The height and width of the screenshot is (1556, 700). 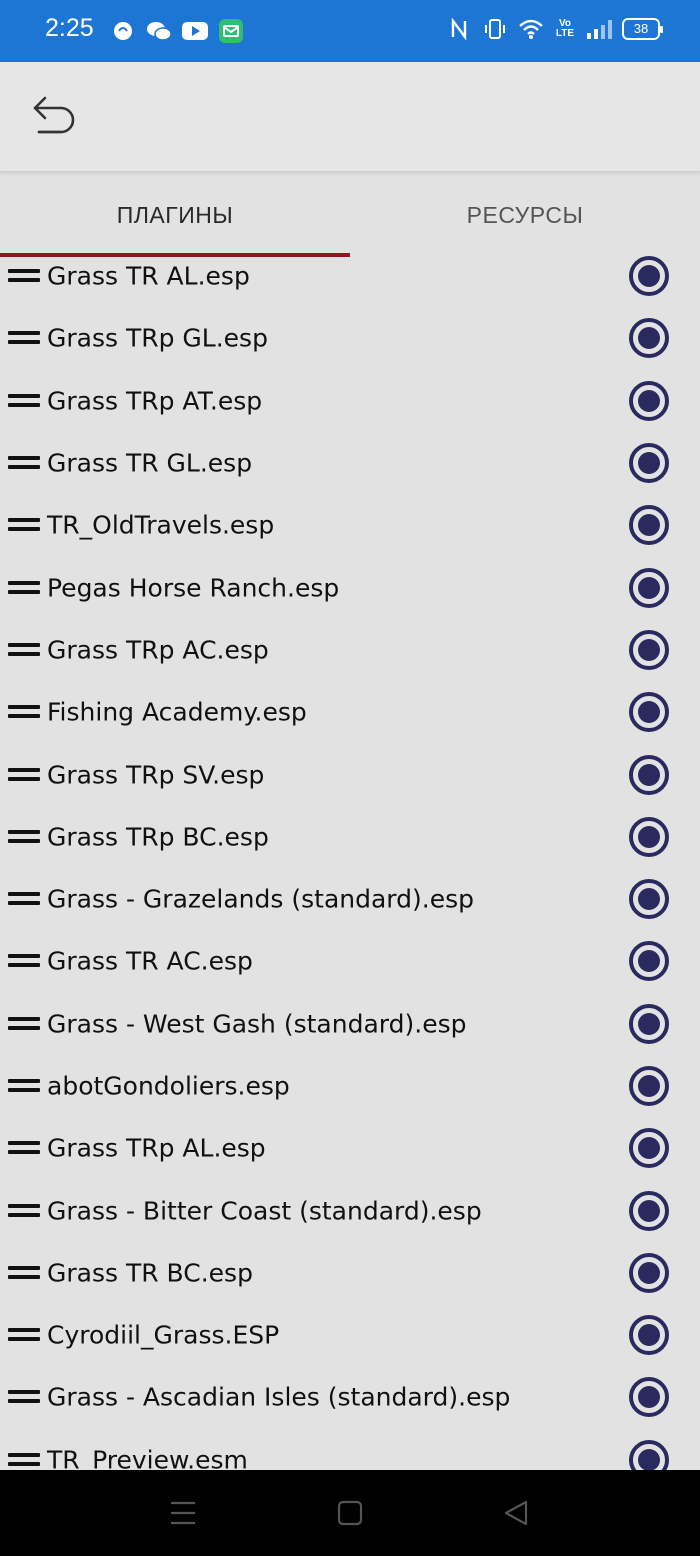 I want to click on plugin-name: abotGondoliers.esp, so click(x=168, y=1086).